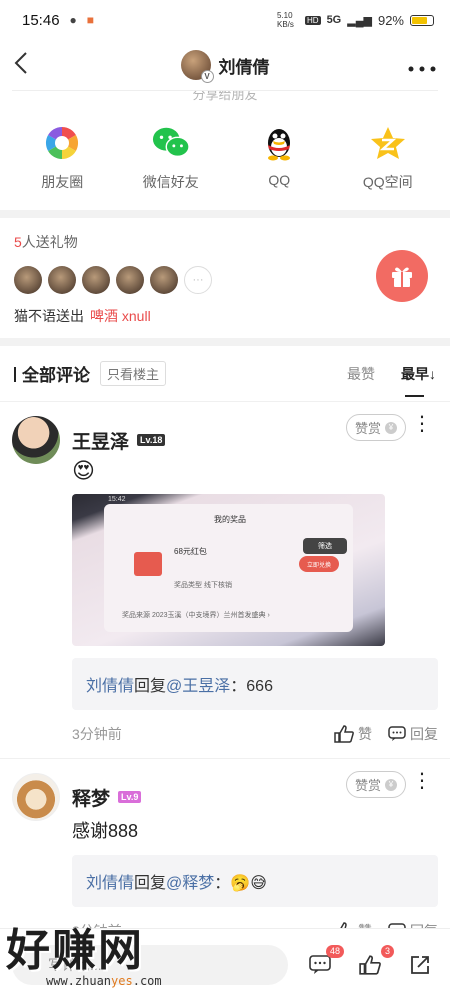 This screenshot has height=1000, width=450. What do you see at coordinates (171, 143) in the screenshot?
I see `wechat-icon` at bounding box center [171, 143].